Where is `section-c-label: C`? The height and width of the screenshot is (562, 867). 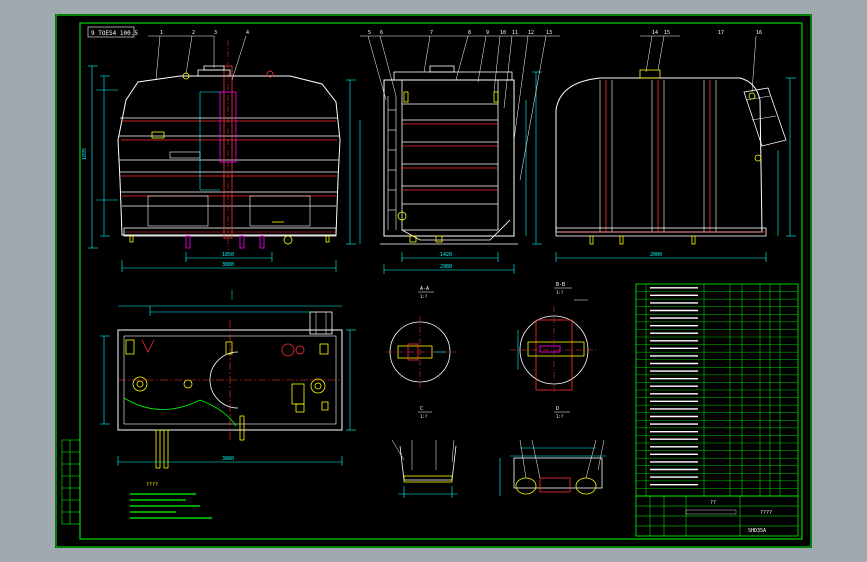
section-c-label: C is located at coordinates (421, 409).